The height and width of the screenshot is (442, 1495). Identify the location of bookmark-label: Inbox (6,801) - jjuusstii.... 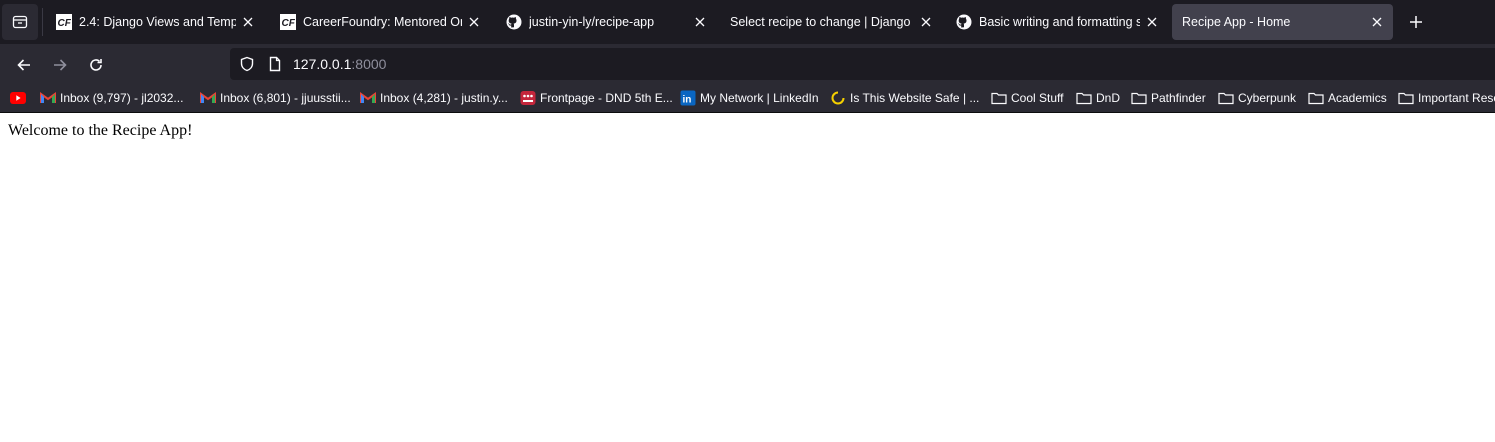
(285, 98).